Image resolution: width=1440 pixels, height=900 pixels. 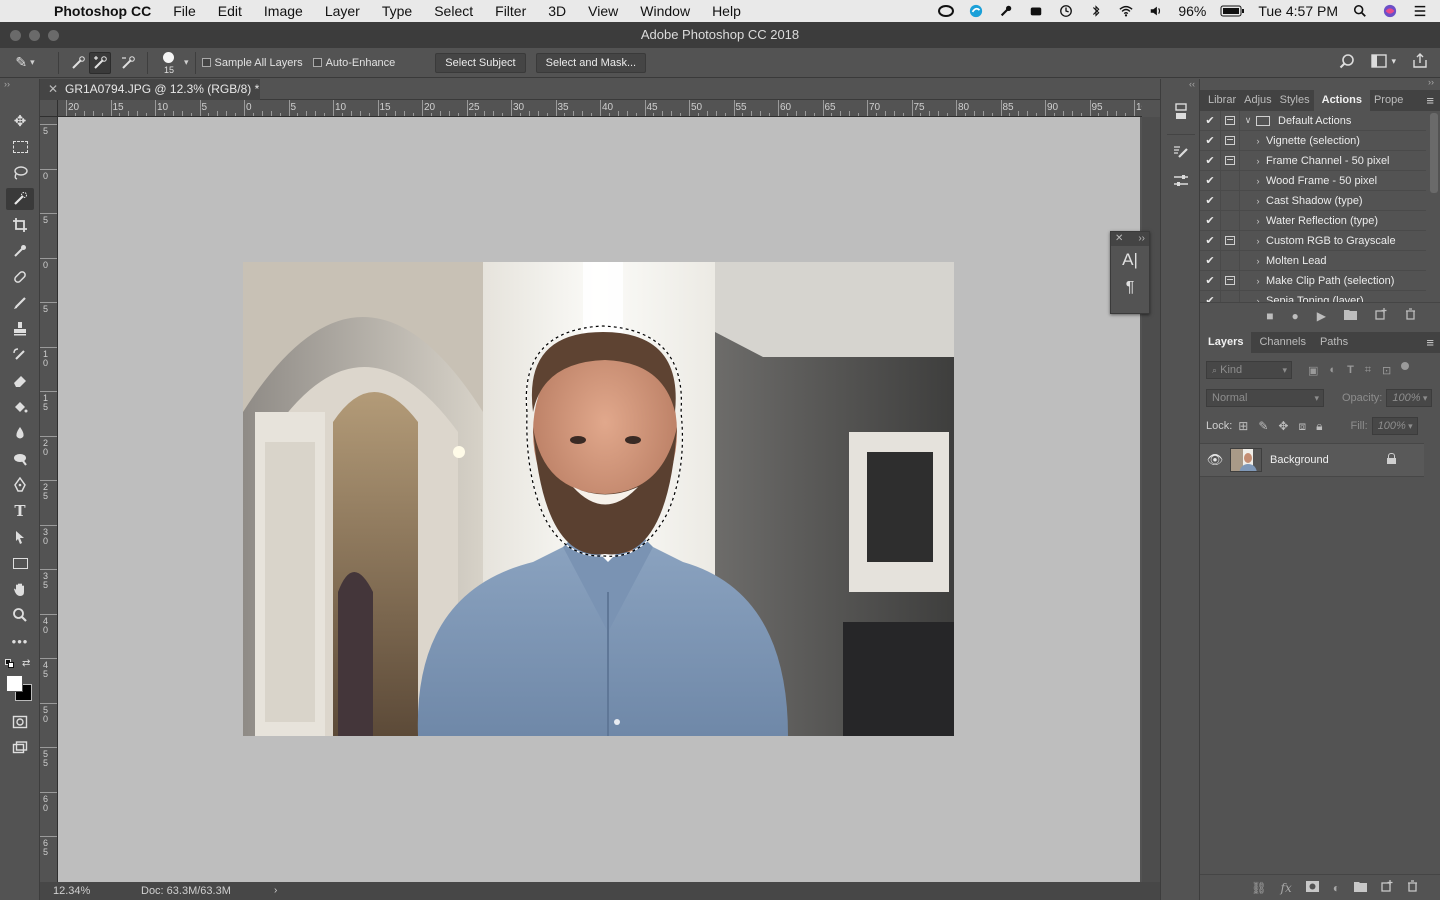 What do you see at coordinates (7, 84) in the screenshot?
I see `collapse-toolbar-icon: ››` at bounding box center [7, 84].